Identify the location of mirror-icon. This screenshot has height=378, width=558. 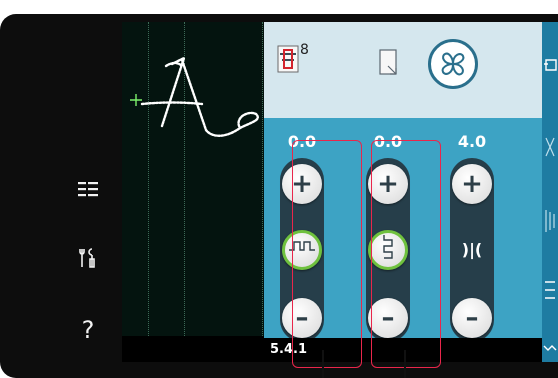
(550, 291).